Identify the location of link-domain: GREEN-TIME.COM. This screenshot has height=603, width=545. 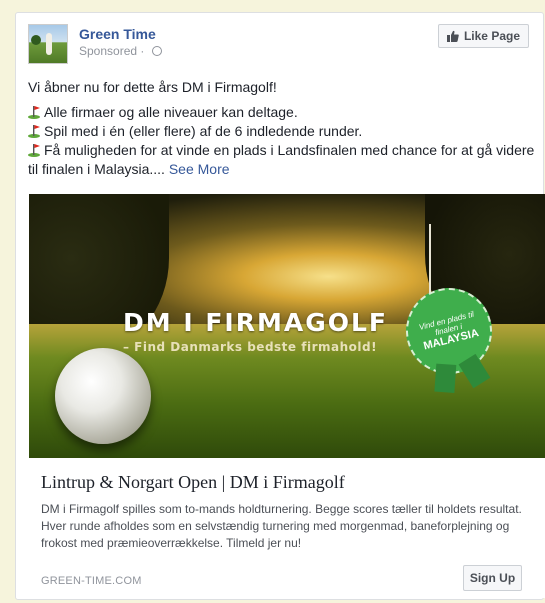
(91, 581).